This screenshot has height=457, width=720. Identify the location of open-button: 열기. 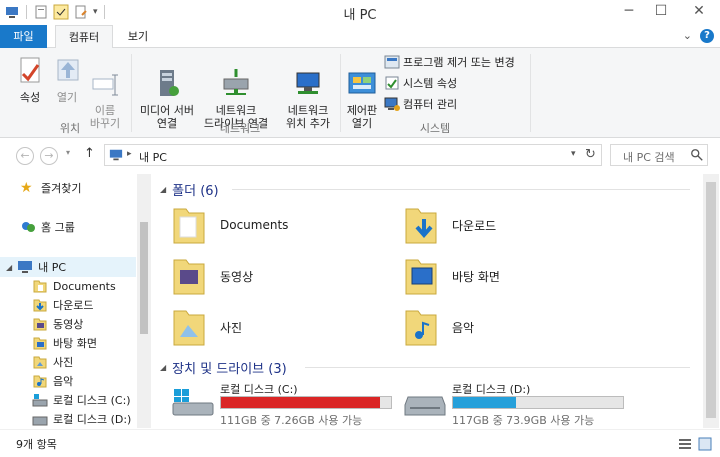
(67, 79).